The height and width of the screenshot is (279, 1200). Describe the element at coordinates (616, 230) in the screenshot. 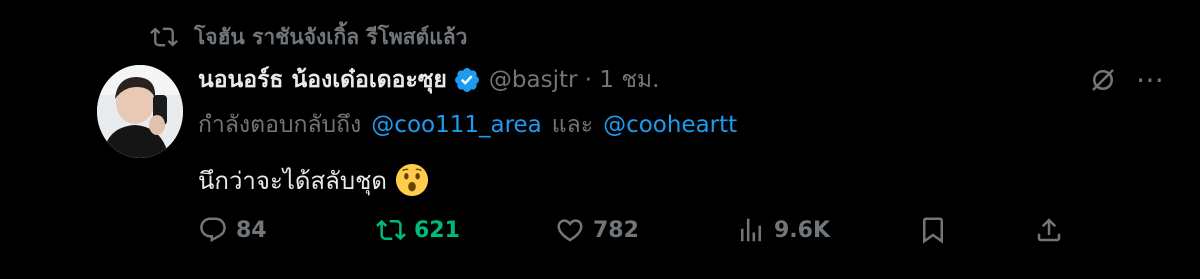

I see `like-count: 782` at that location.